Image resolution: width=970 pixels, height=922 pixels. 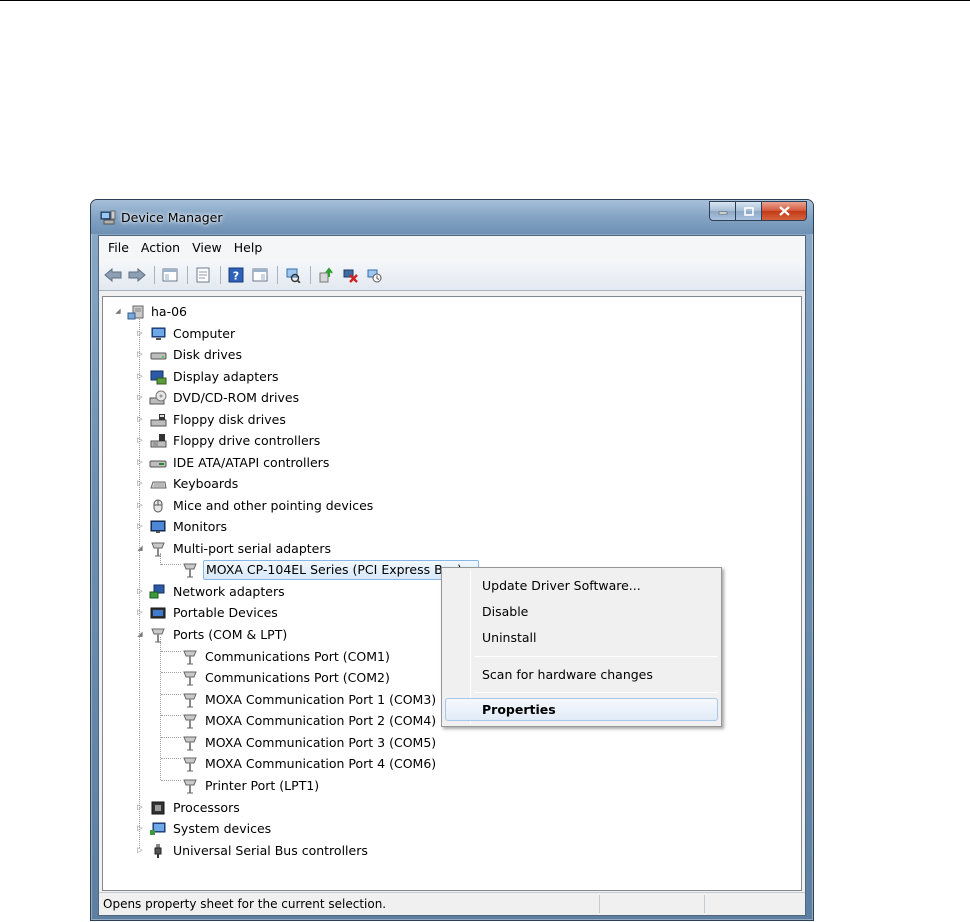 What do you see at coordinates (188, 807) in the screenshot?
I see `tree-category-processors: ▷ Processors` at bounding box center [188, 807].